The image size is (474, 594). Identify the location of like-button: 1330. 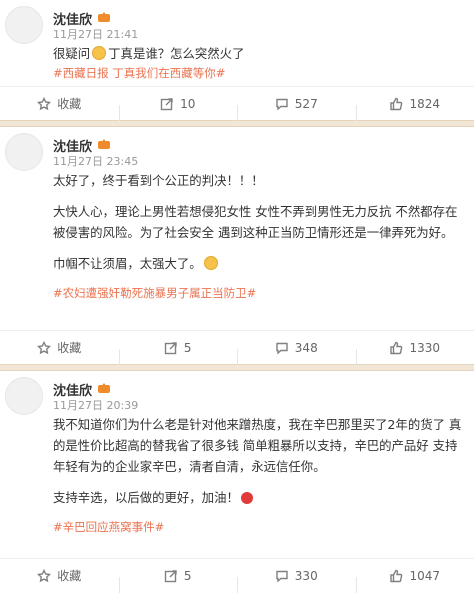
(414, 352).